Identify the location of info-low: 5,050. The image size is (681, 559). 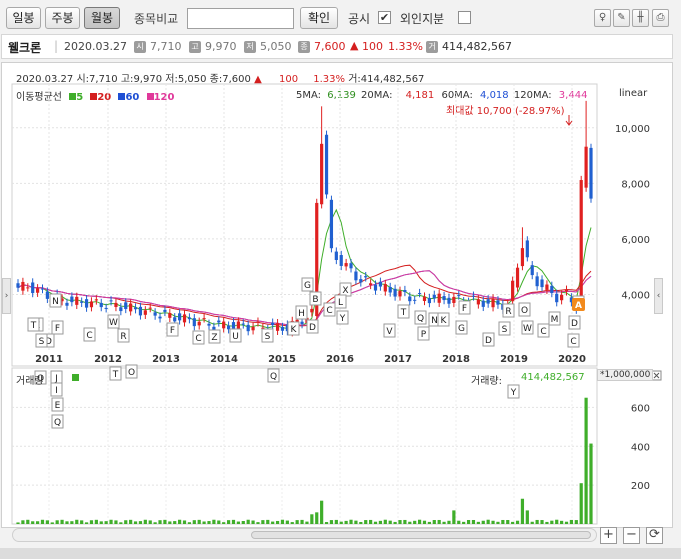
(276, 46).